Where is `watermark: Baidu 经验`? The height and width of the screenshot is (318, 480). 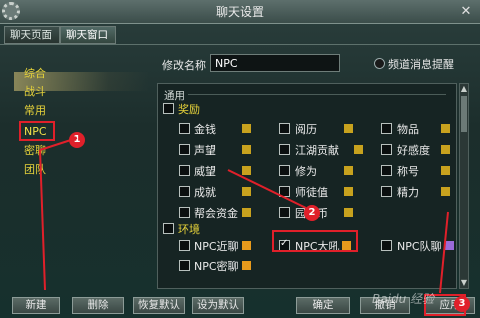
watermark: Baidu 经验 is located at coordinates (403, 299).